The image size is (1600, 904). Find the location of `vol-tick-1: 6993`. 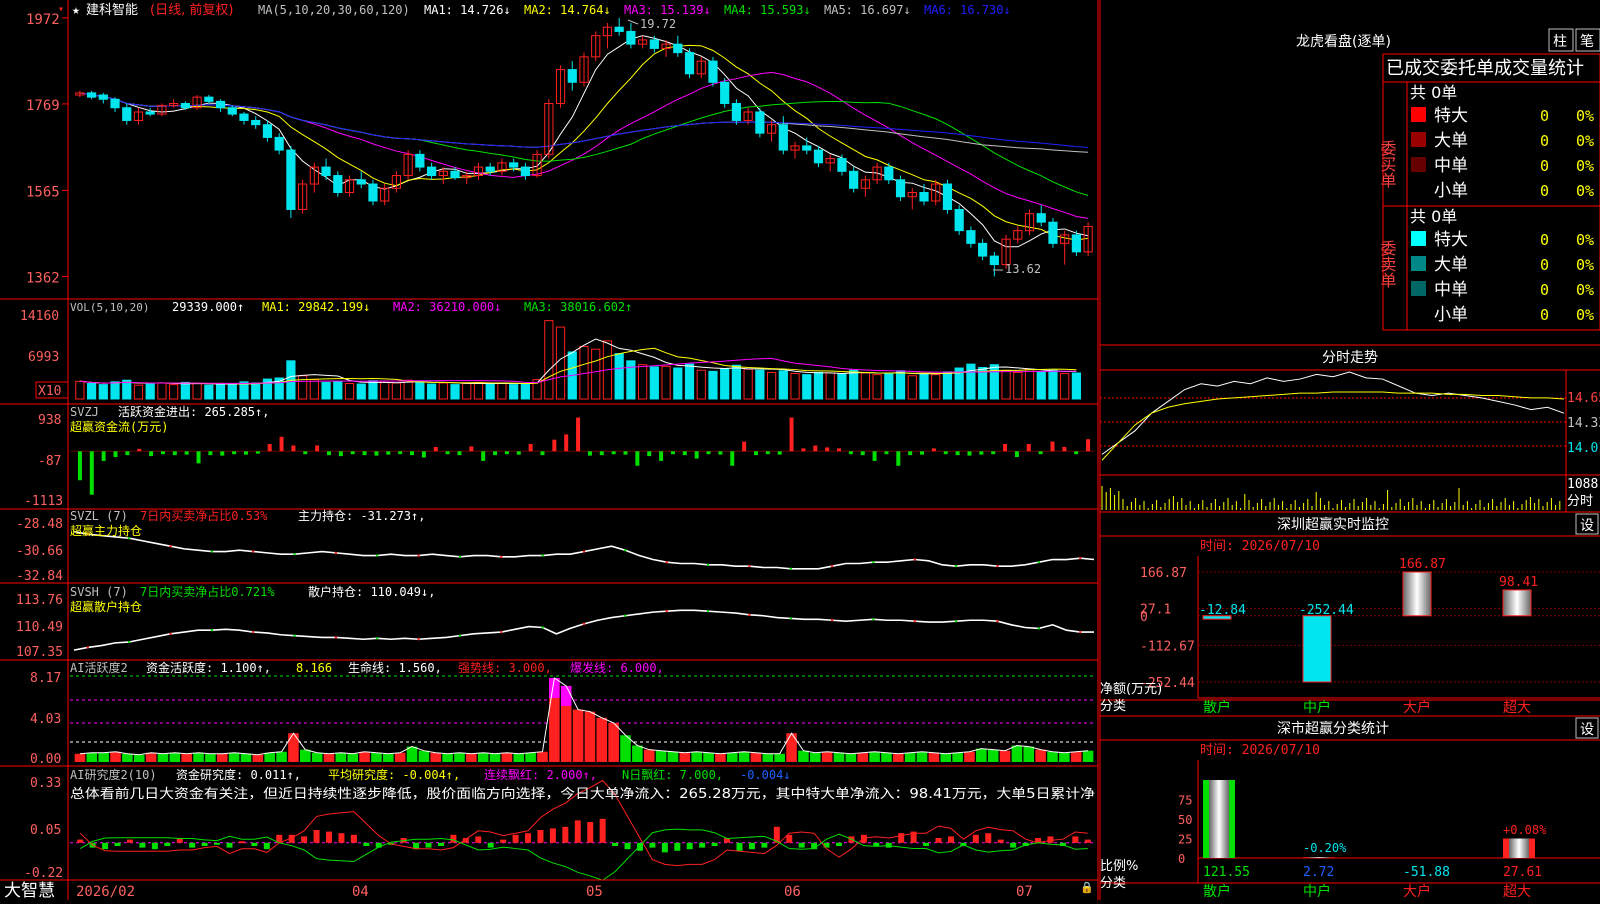

vol-tick-1: 6993 is located at coordinates (43, 357).